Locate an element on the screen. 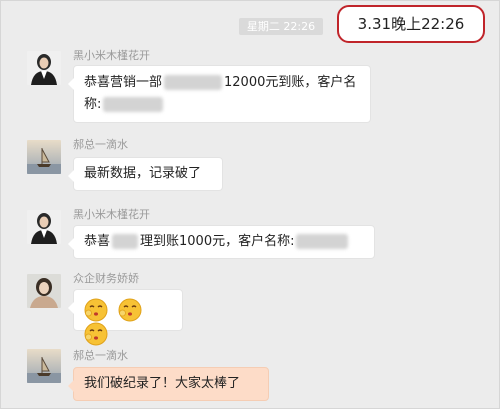 This screenshot has width=500, height=409. message-text: 12000元到账，客户名 is located at coordinates (290, 82).